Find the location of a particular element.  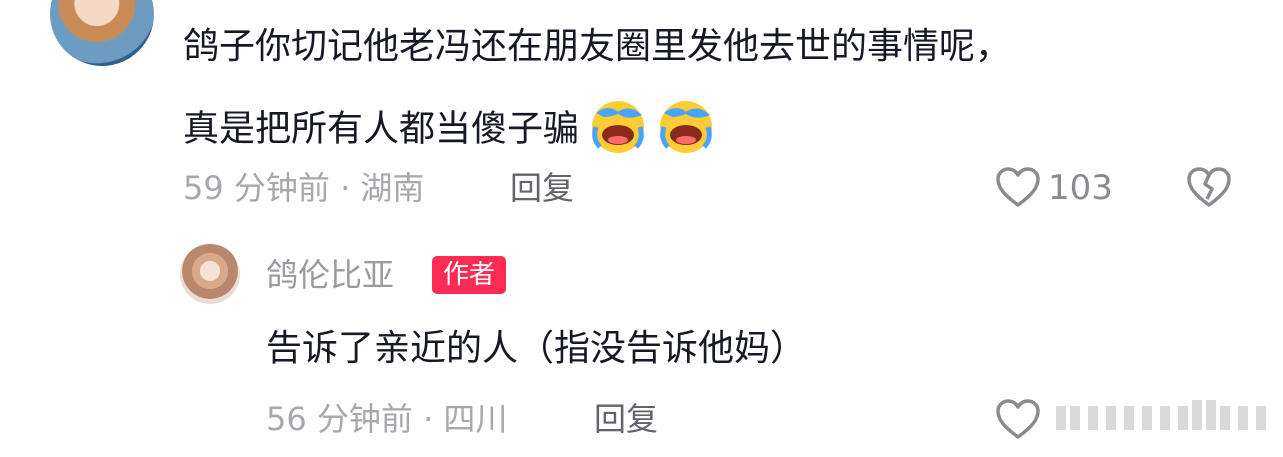

reply-like-button is located at coordinates (1018, 421).